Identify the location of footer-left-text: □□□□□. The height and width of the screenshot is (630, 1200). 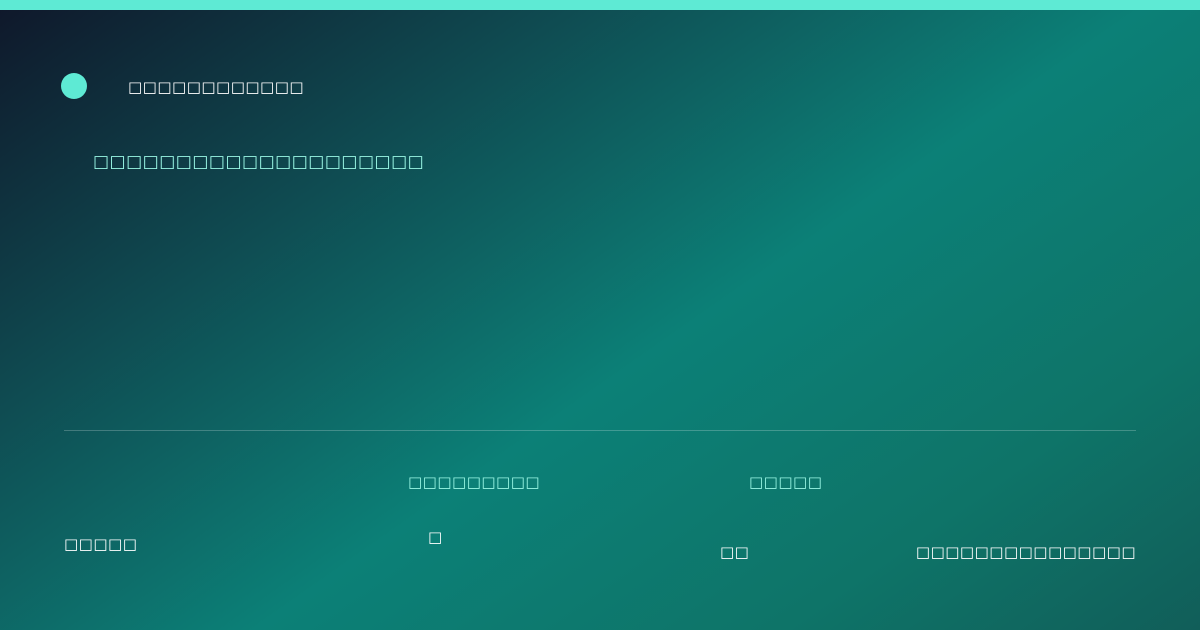
(101, 544).